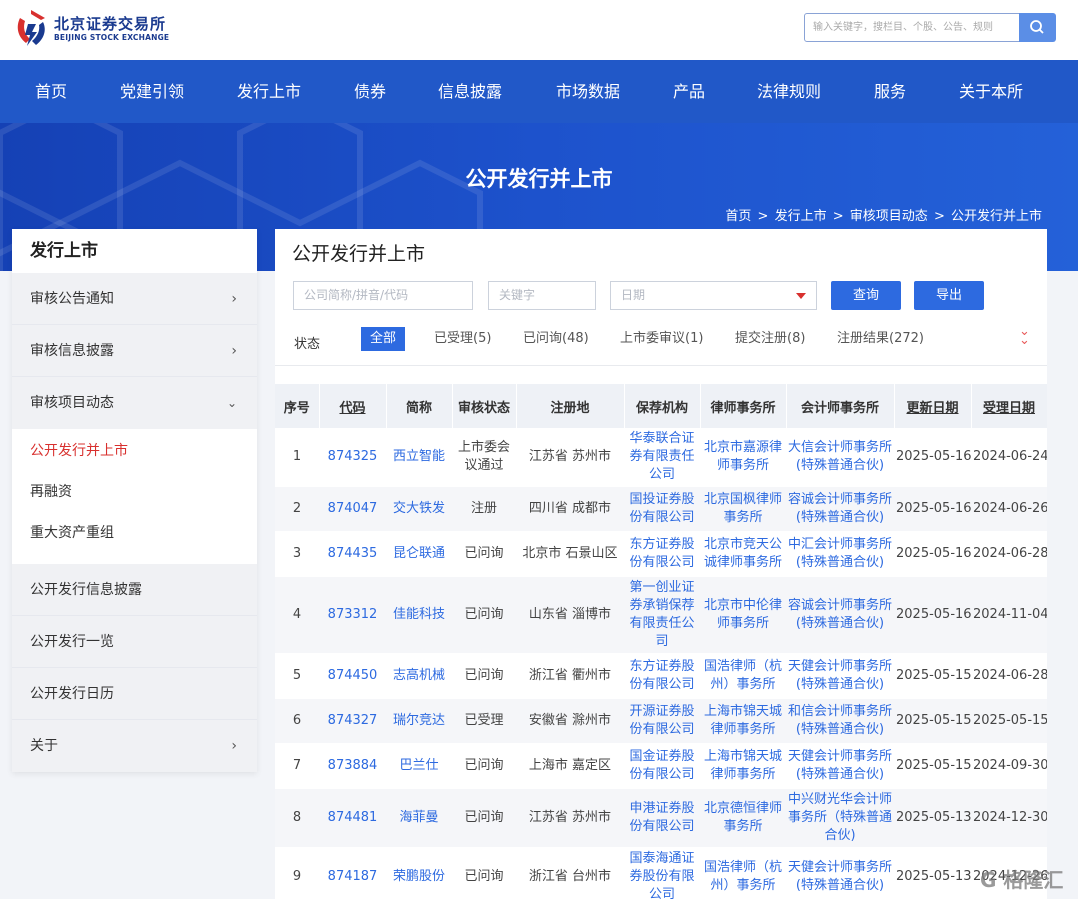 This screenshot has width=1078, height=899. I want to click on search-button, so click(1037, 27).